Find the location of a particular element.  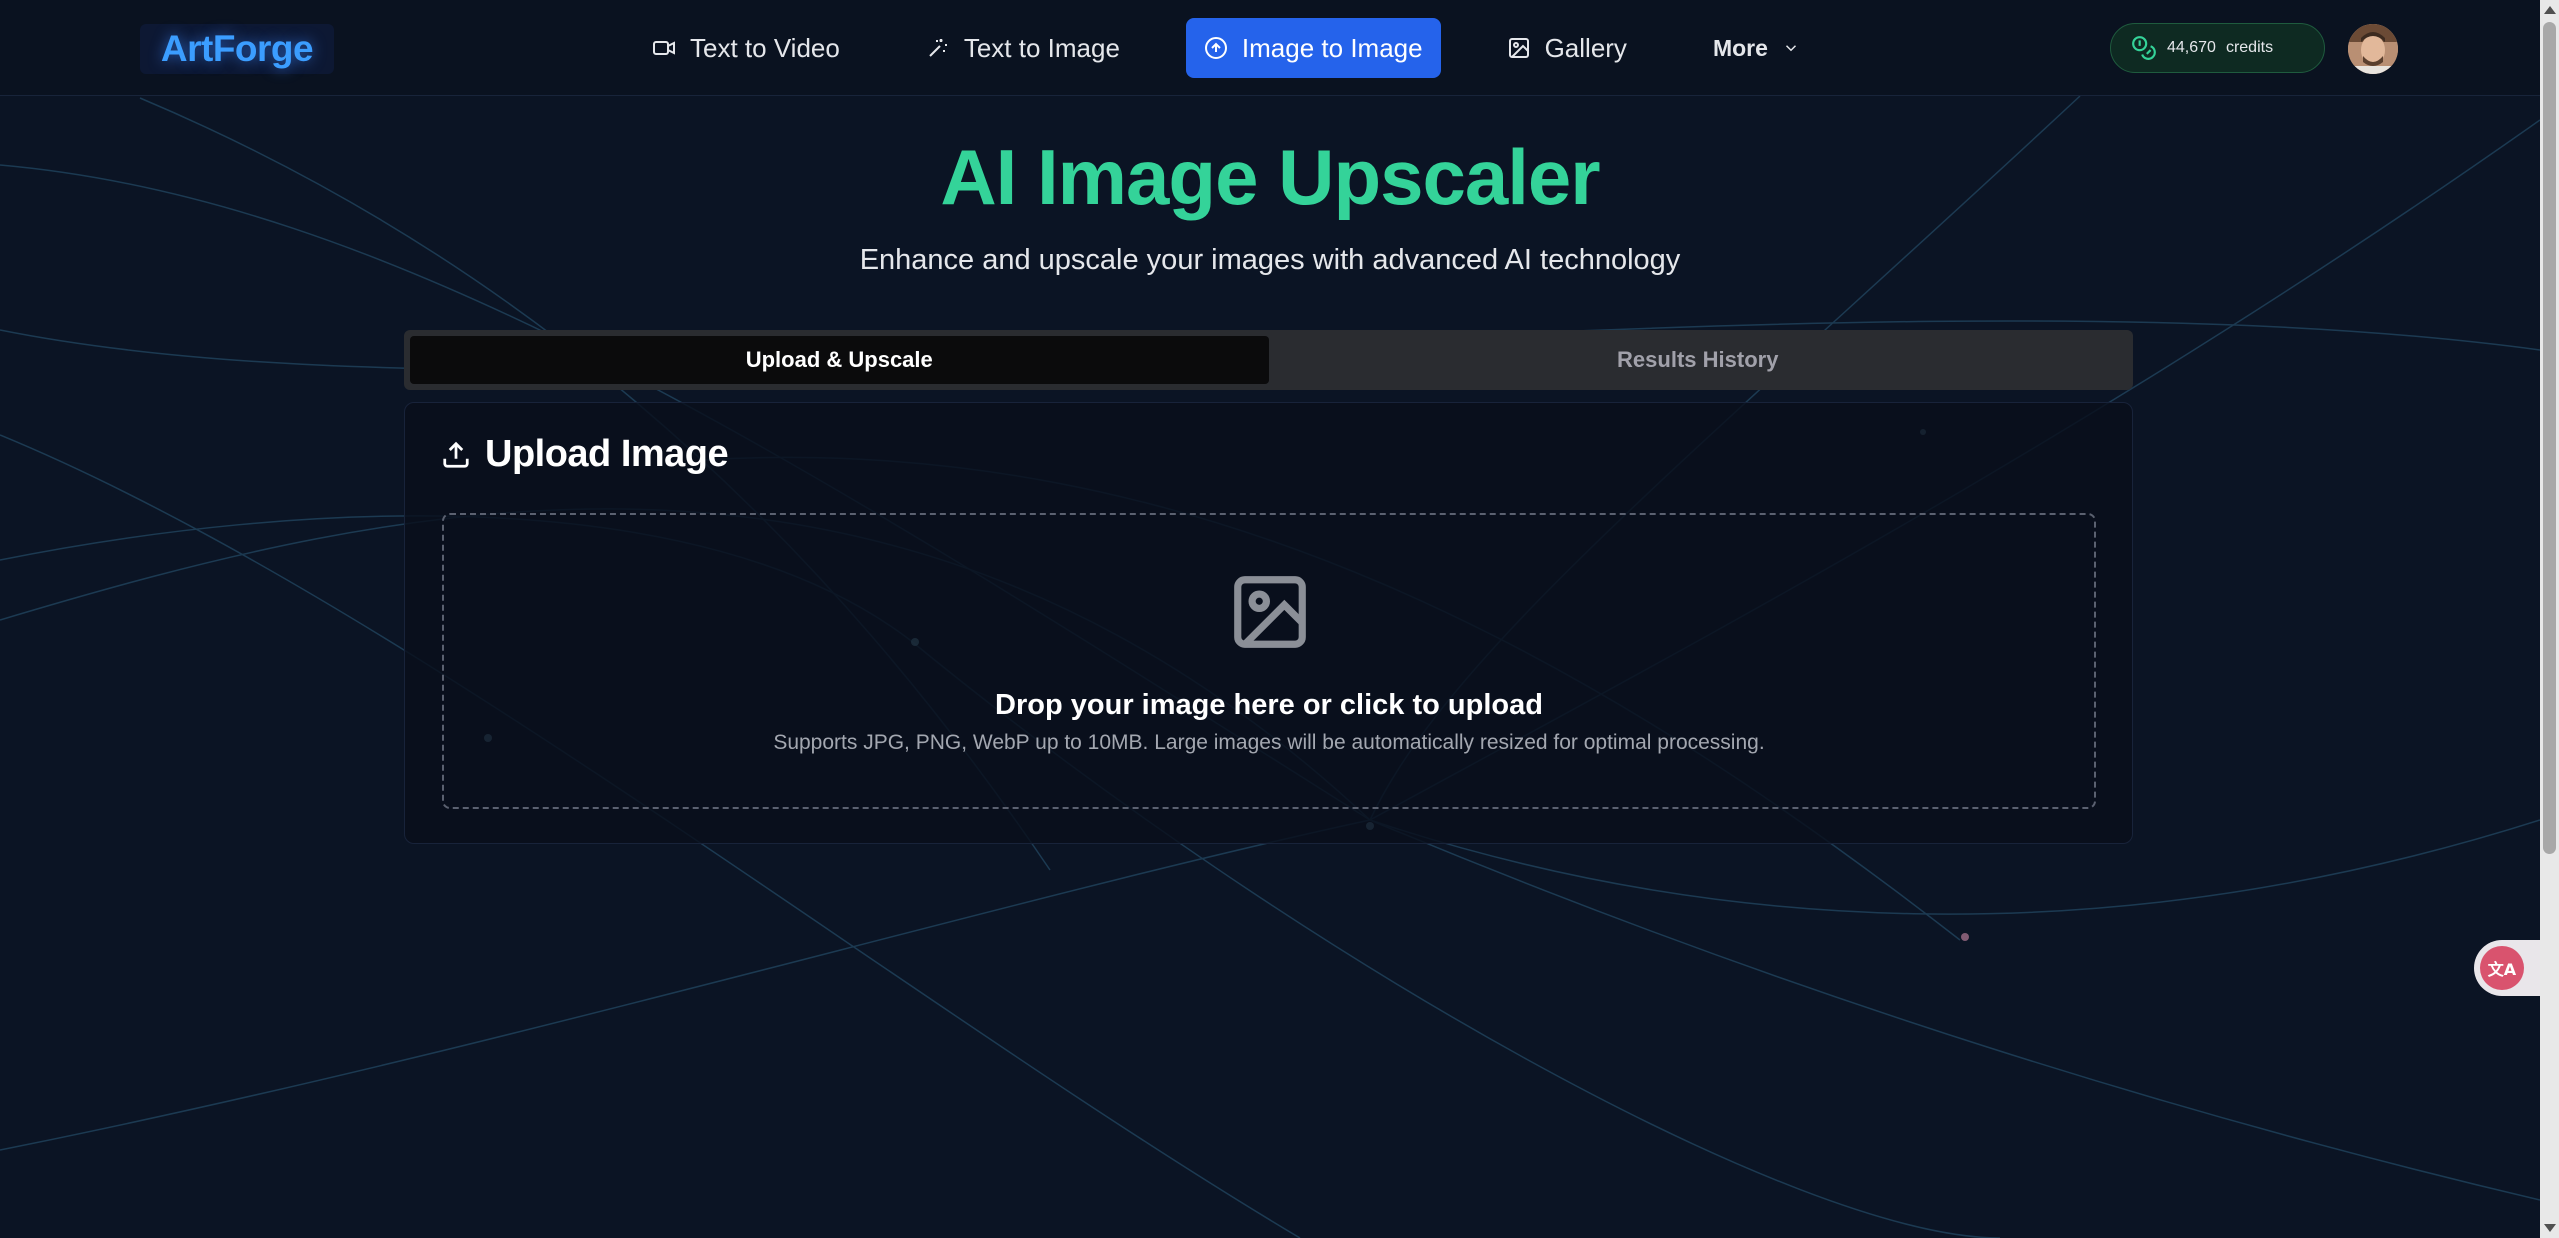

scroll-up-arrow-icon is located at coordinates (2550, 10).